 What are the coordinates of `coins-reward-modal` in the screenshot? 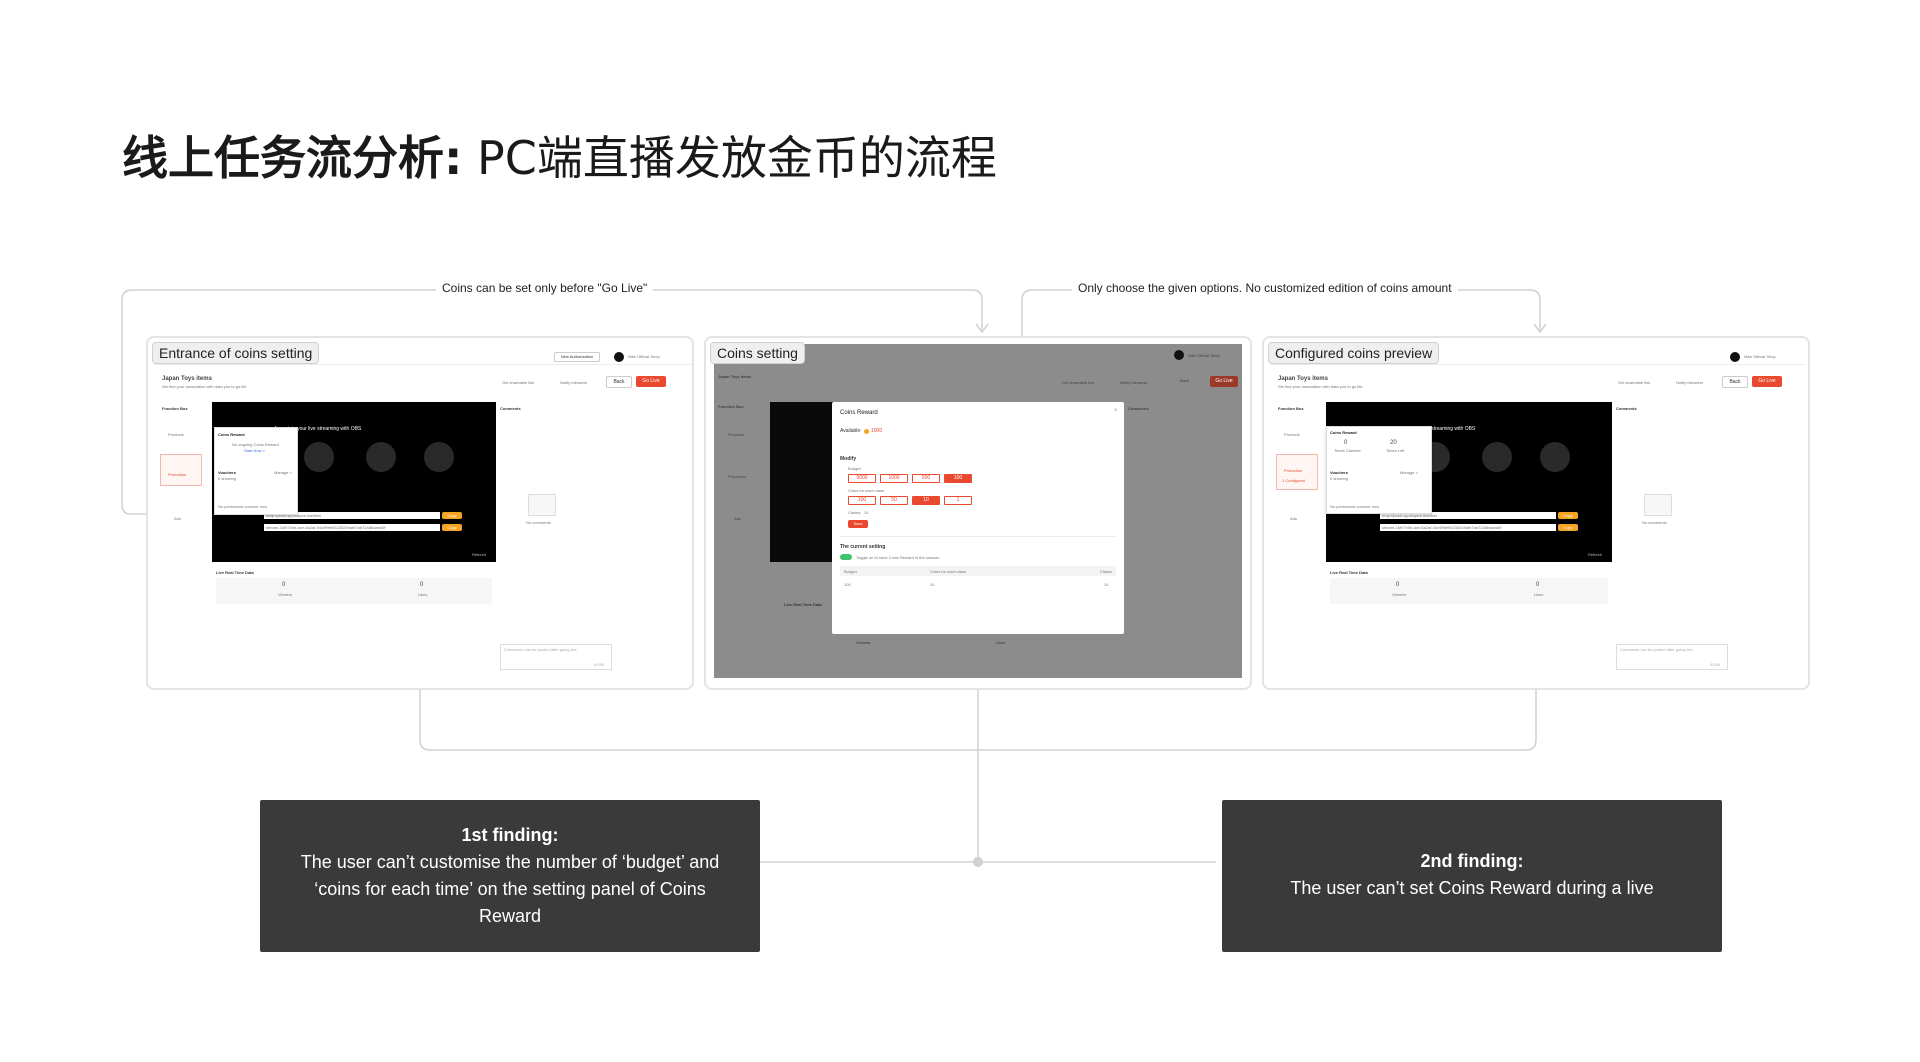 It's located at (978, 518).